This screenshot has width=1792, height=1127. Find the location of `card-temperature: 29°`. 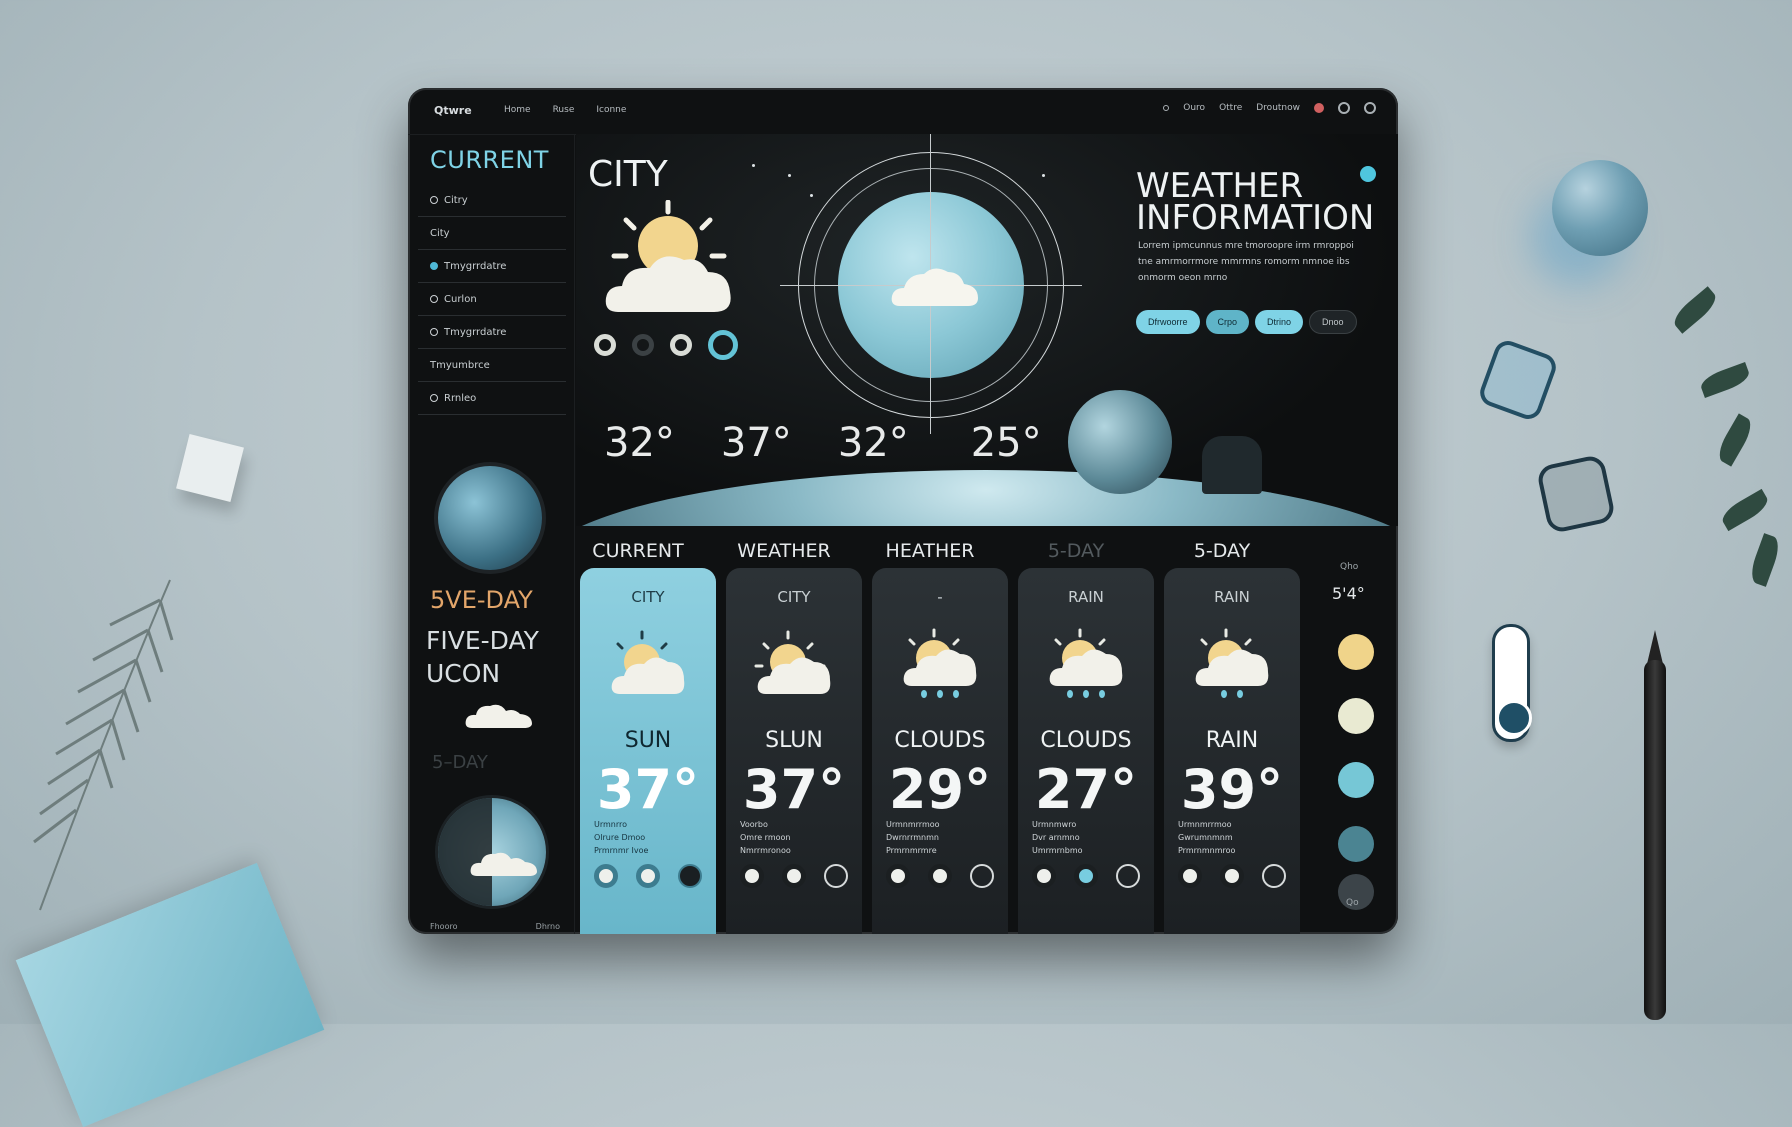

card-temperature: 29° is located at coordinates (940, 789).